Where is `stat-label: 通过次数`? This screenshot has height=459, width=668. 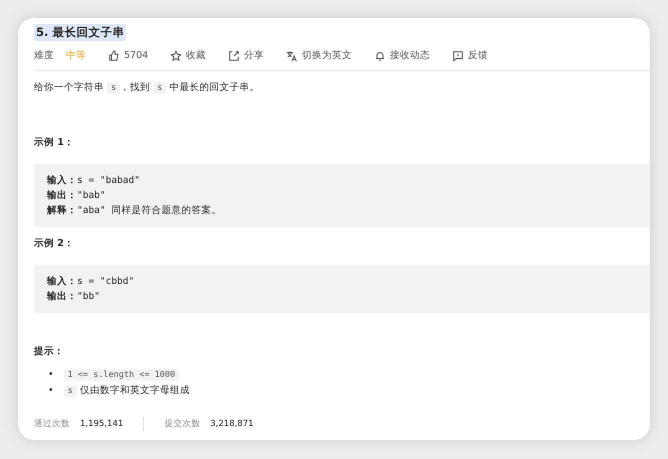
stat-label: 通过次数 is located at coordinates (52, 424).